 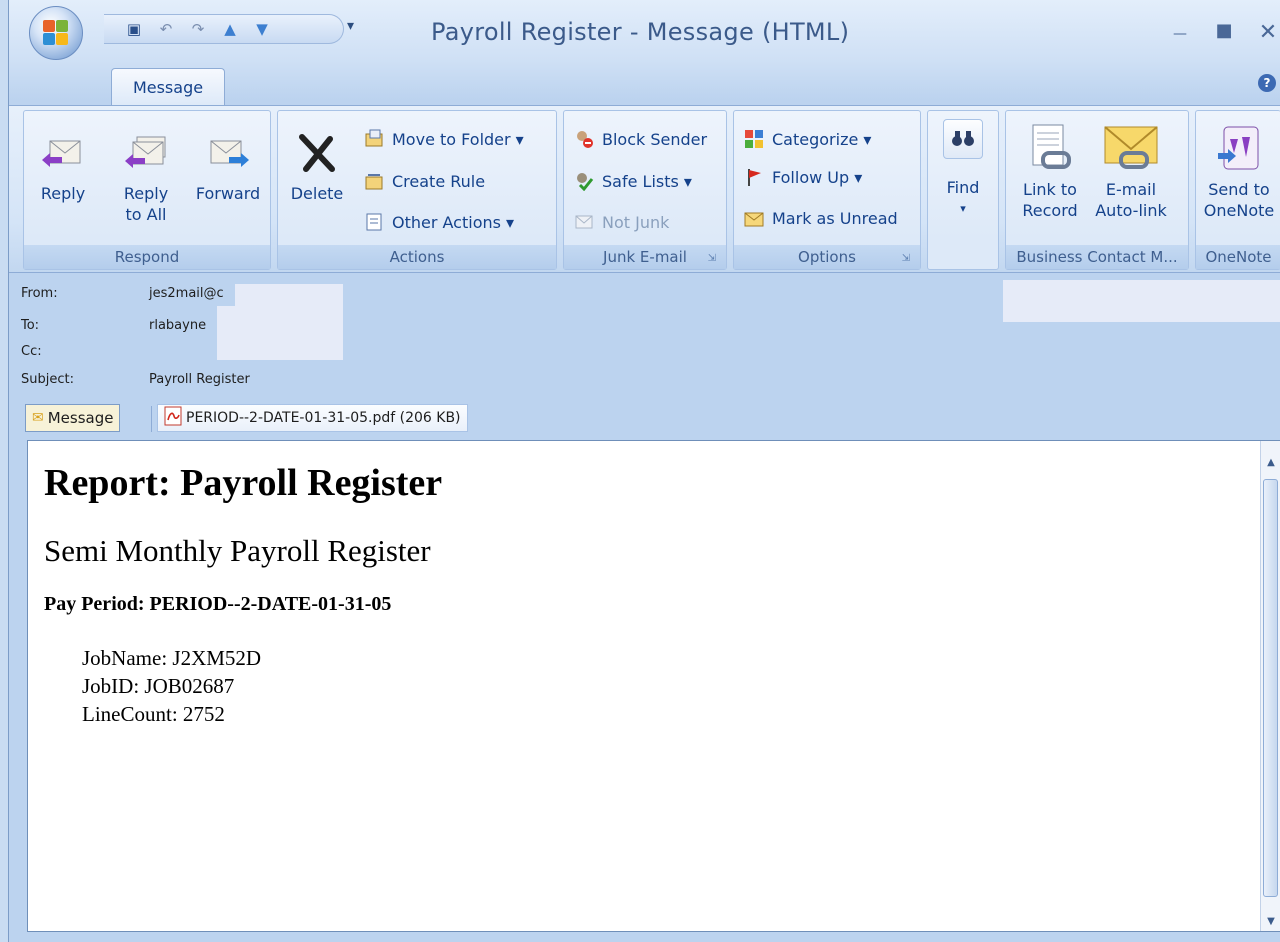 What do you see at coordinates (712, 258) in the screenshot?
I see `junk-dialog-launcher-icon: ⇲` at bounding box center [712, 258].